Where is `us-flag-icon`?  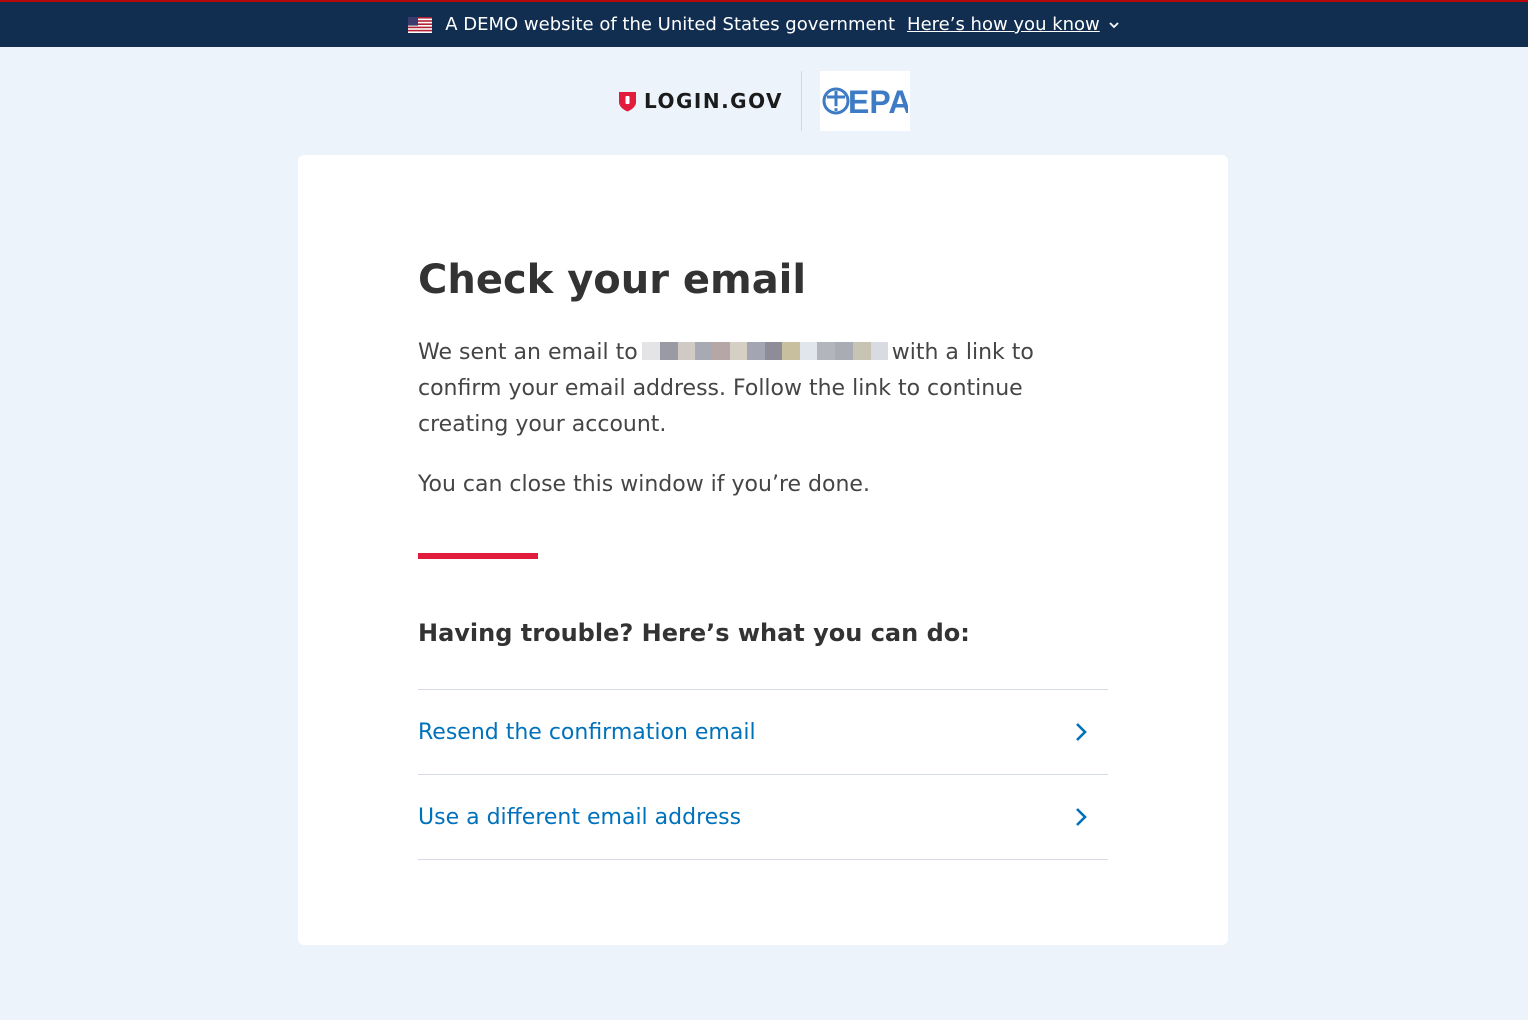
us-flag-icon is located at coordinates (420, 24).